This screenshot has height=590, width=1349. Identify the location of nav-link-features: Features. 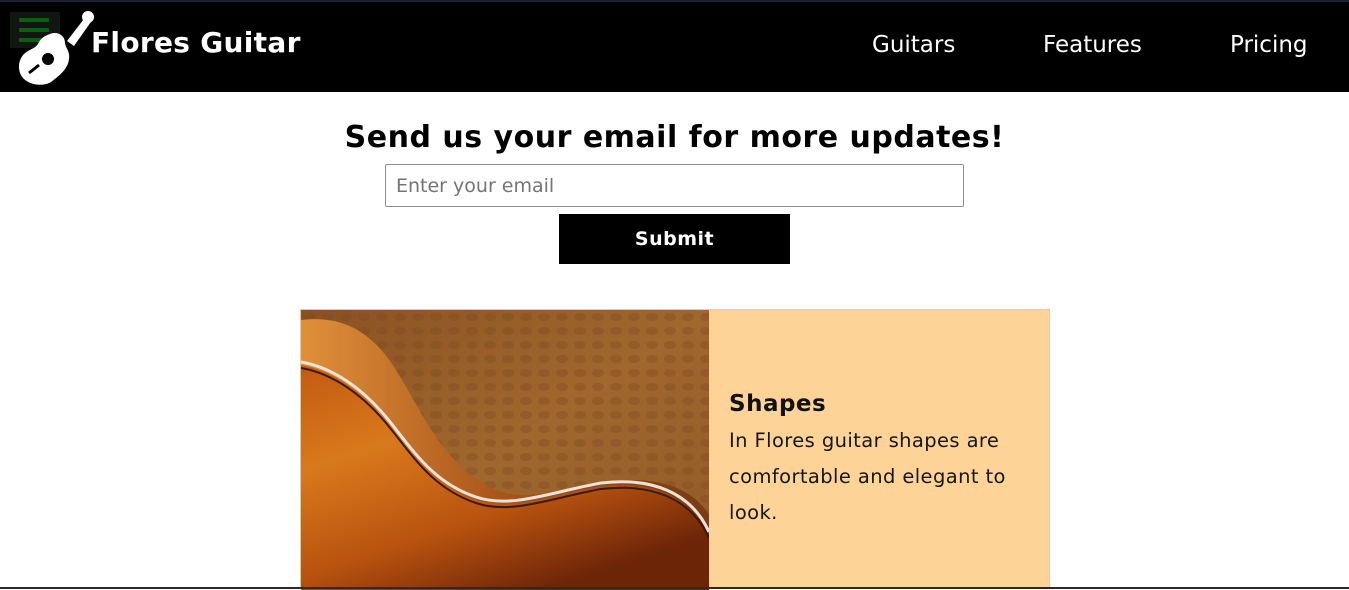
(1092, 45).